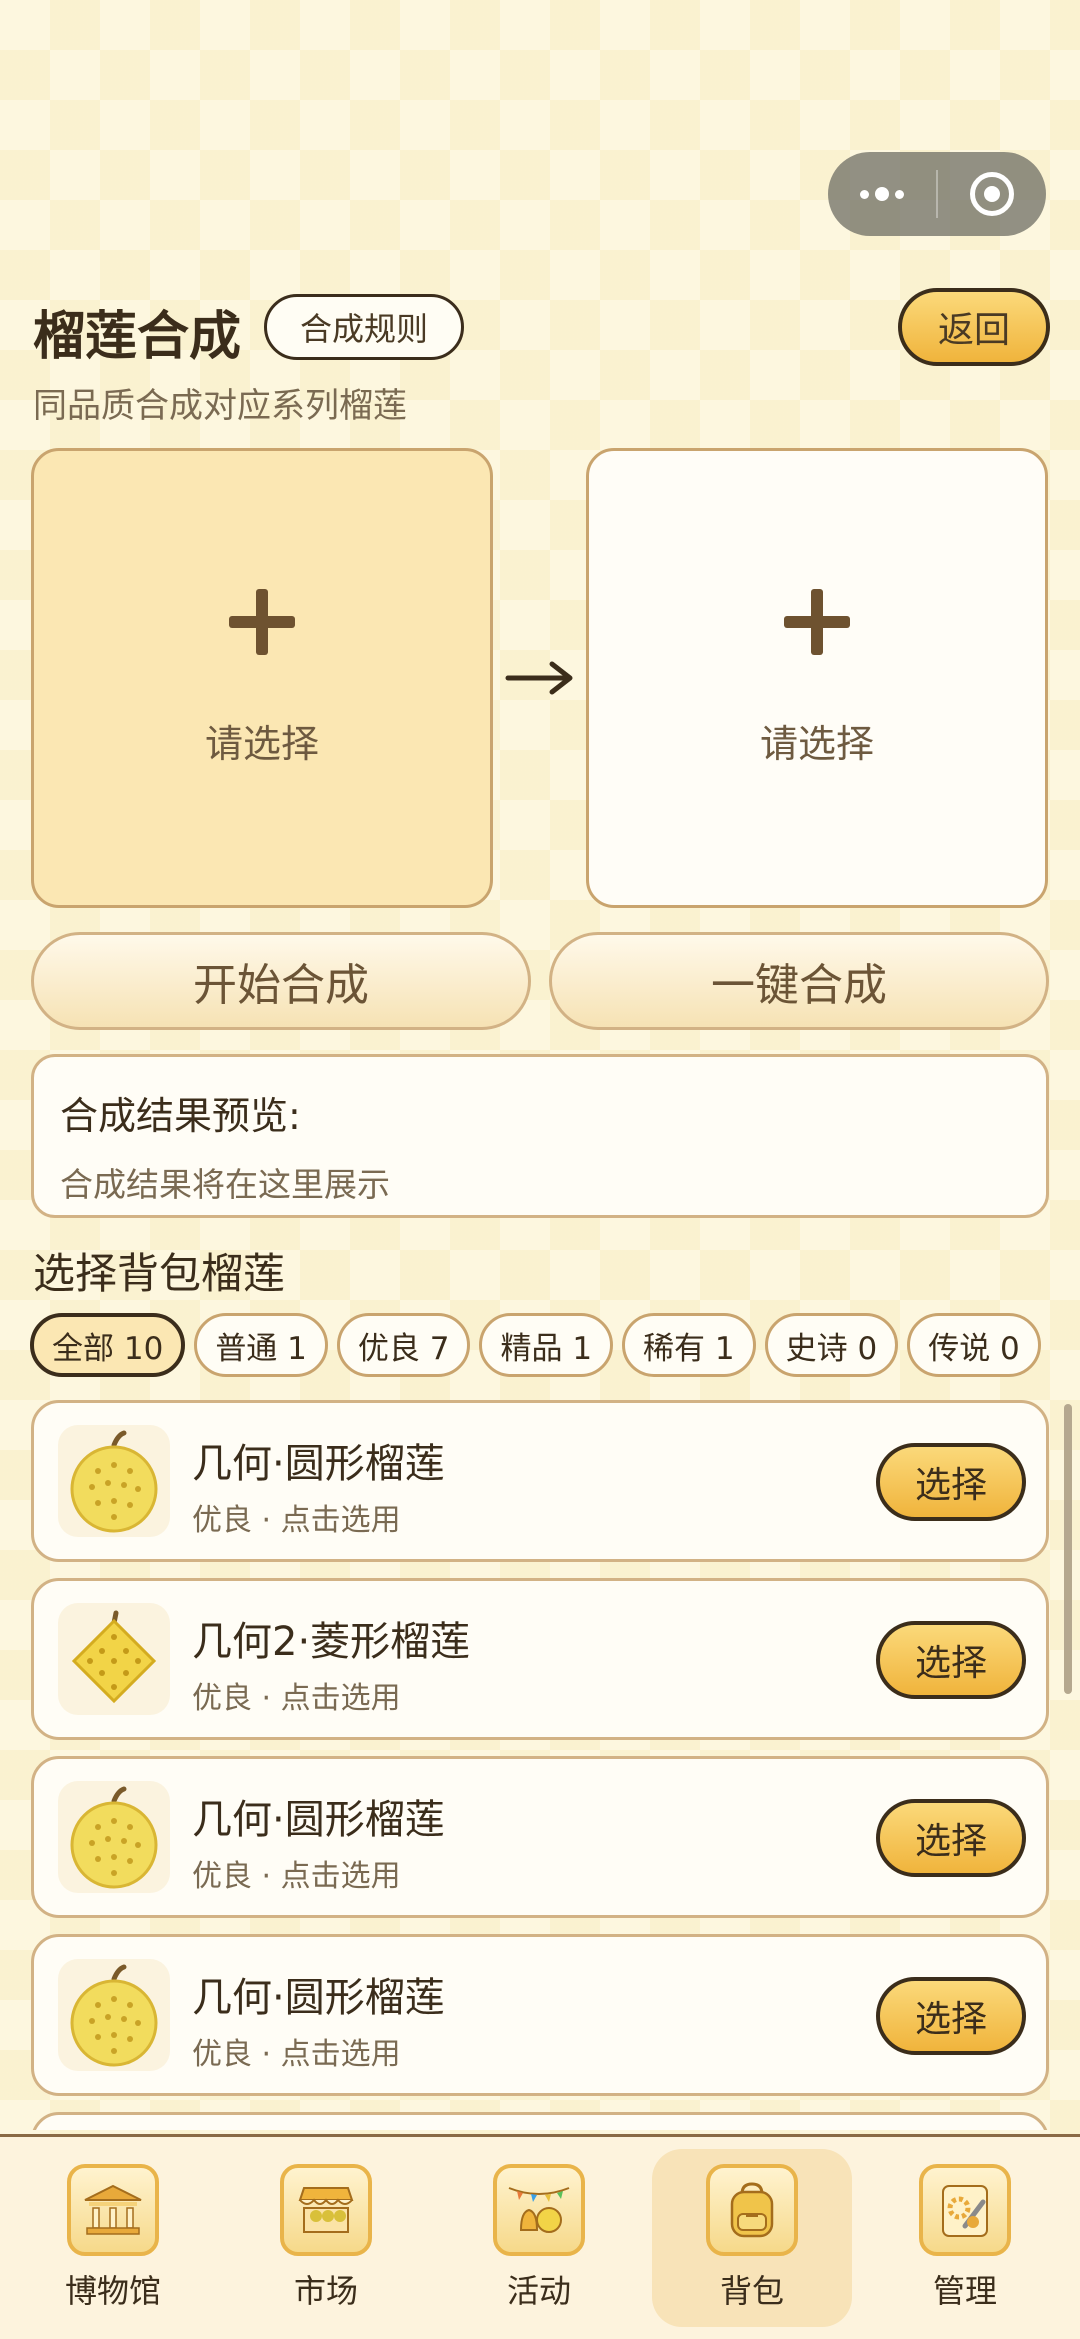  Describe the element at coordinates (281, 981) in the screenshot. I see `start-synthesis-button: 开始合成` at that location.